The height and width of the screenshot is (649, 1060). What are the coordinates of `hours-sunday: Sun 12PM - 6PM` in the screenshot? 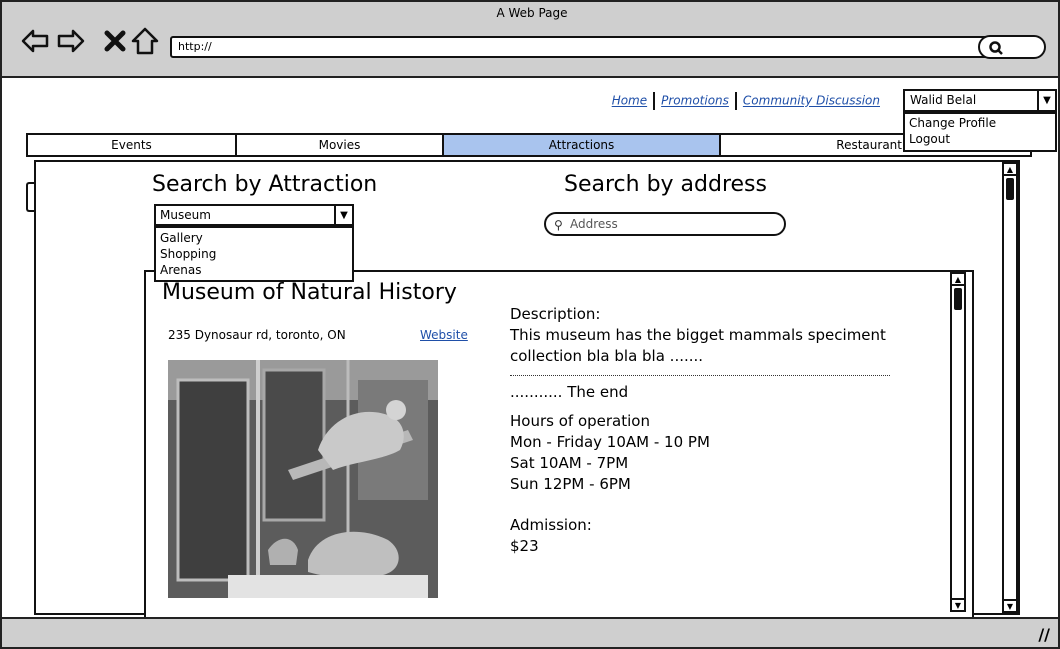 It's located at (570, 484).